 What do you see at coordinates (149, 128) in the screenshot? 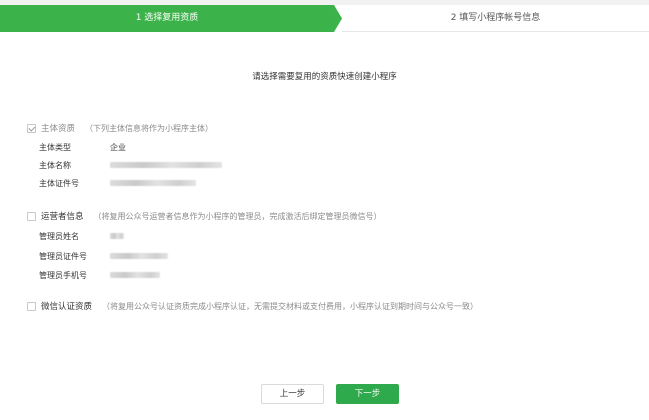
I see `entity-note: （下列主体信息将作为小程序主体）` at bounding box center [149, 128].